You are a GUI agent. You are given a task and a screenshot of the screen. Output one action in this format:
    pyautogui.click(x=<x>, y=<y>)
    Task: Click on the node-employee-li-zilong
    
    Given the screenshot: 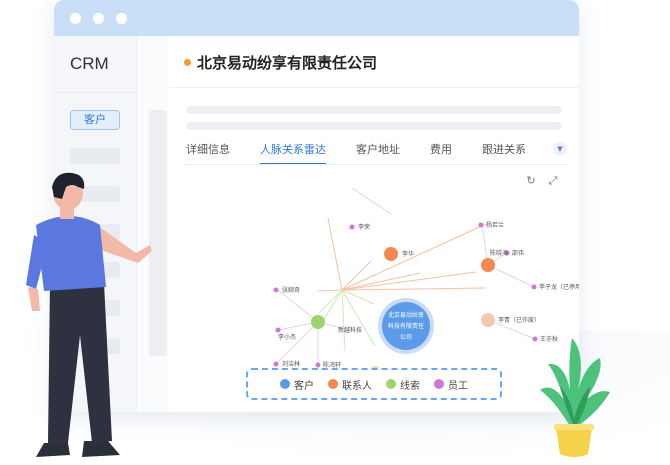 What is the action you would take?
    pyautogui.click(x=534, y=287)
    